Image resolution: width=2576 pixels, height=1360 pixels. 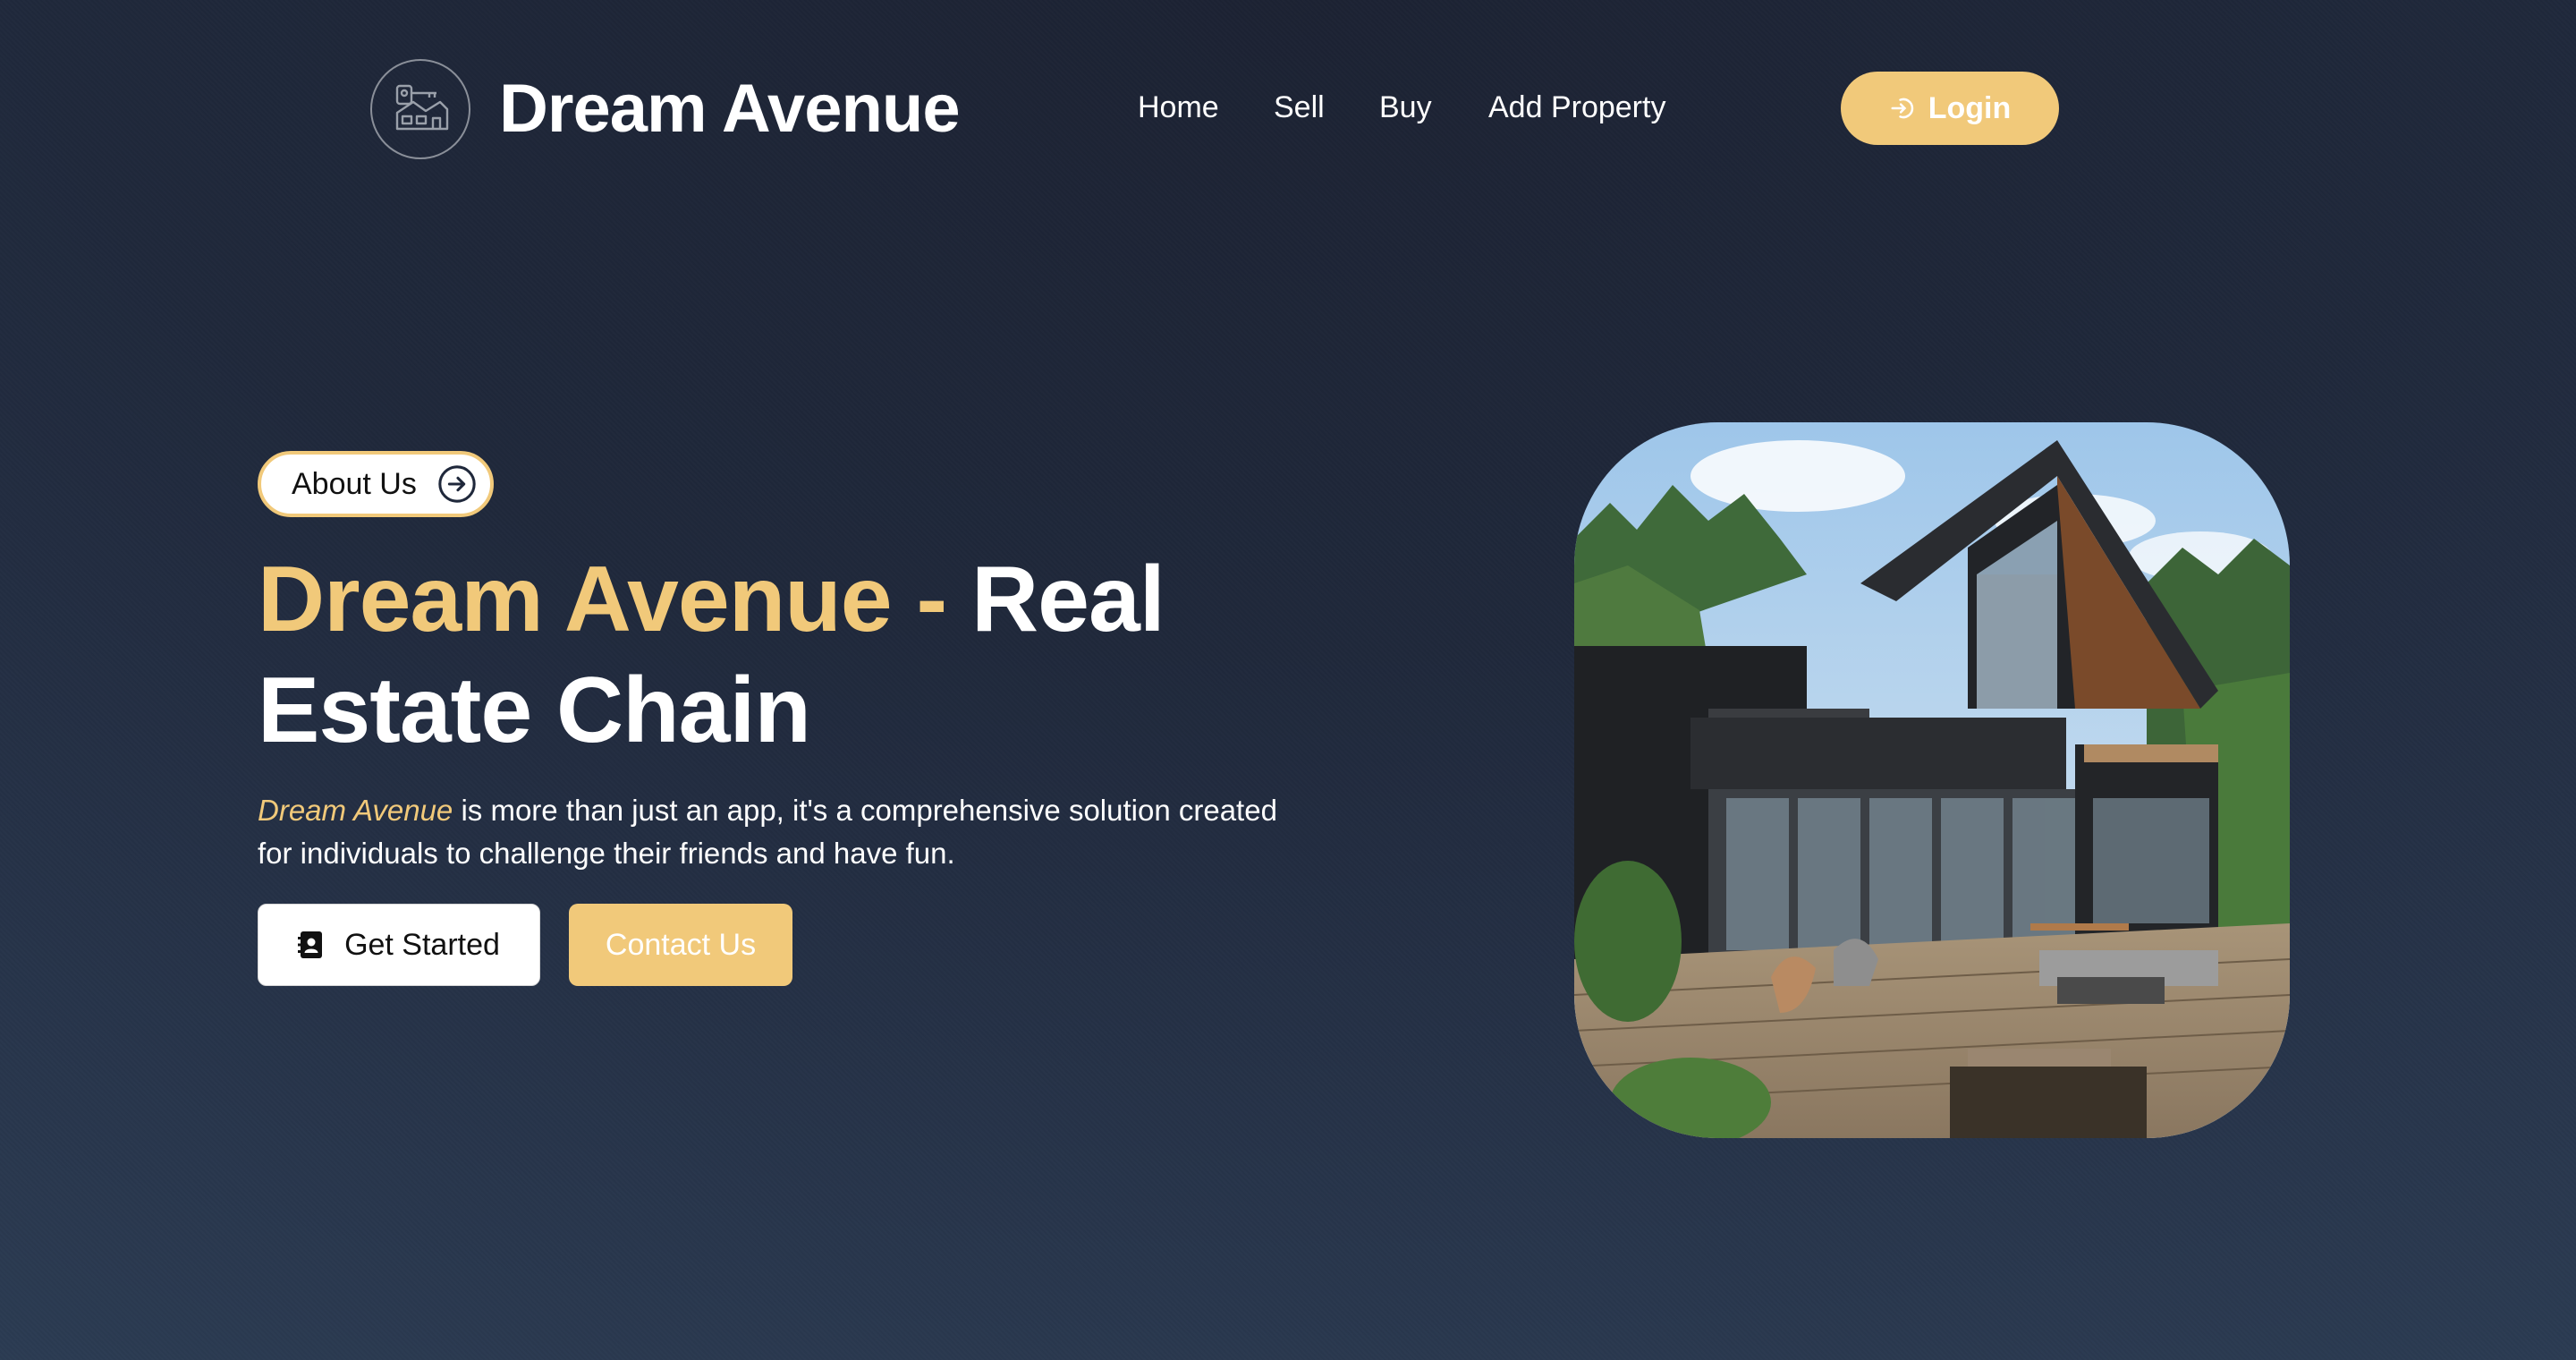 I want to click on about-us-button: About Us, so click(x=376, y=484).